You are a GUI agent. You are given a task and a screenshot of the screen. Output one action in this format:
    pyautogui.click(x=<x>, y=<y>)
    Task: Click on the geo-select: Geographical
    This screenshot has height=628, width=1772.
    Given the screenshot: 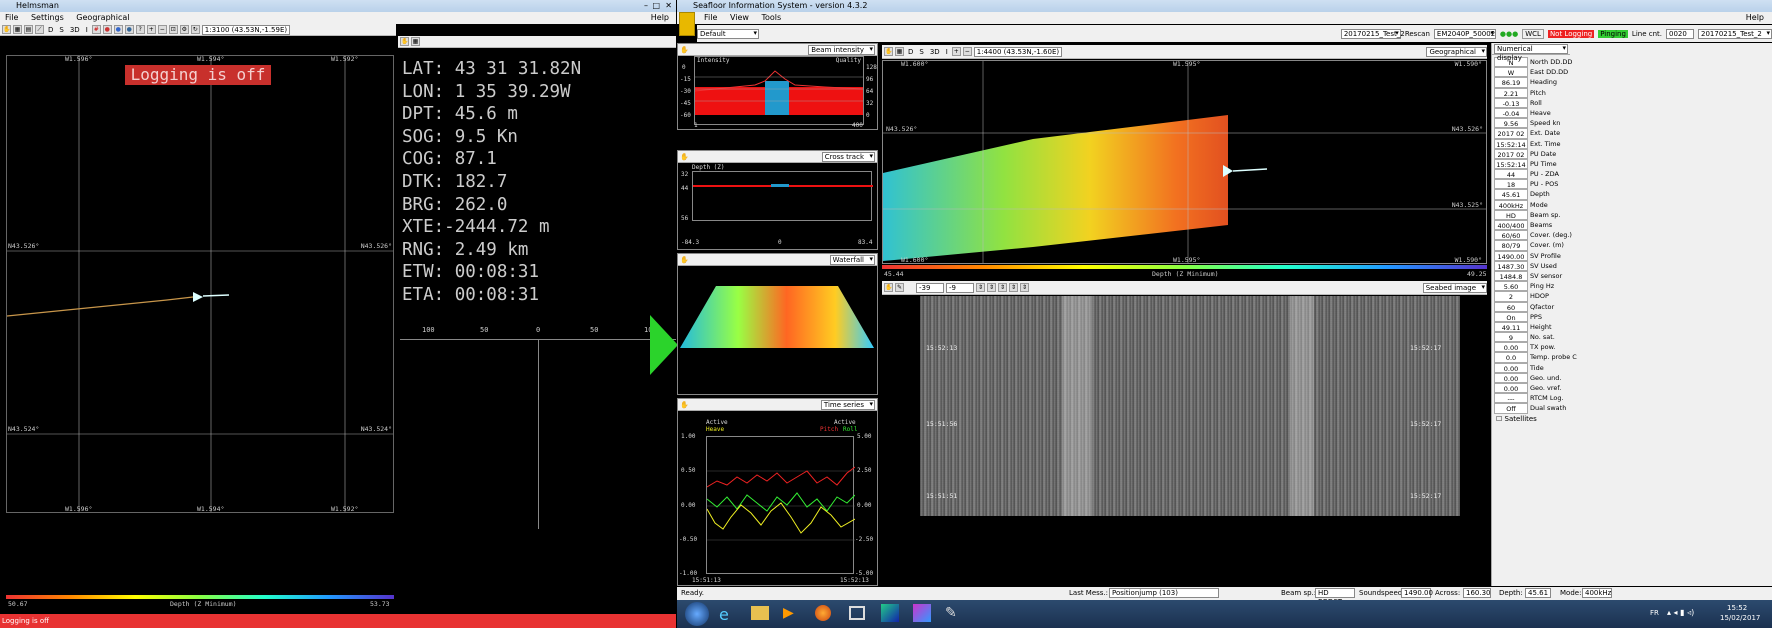 What is the action you would take?
    pyautogui.click(x=1456, y=51)
    